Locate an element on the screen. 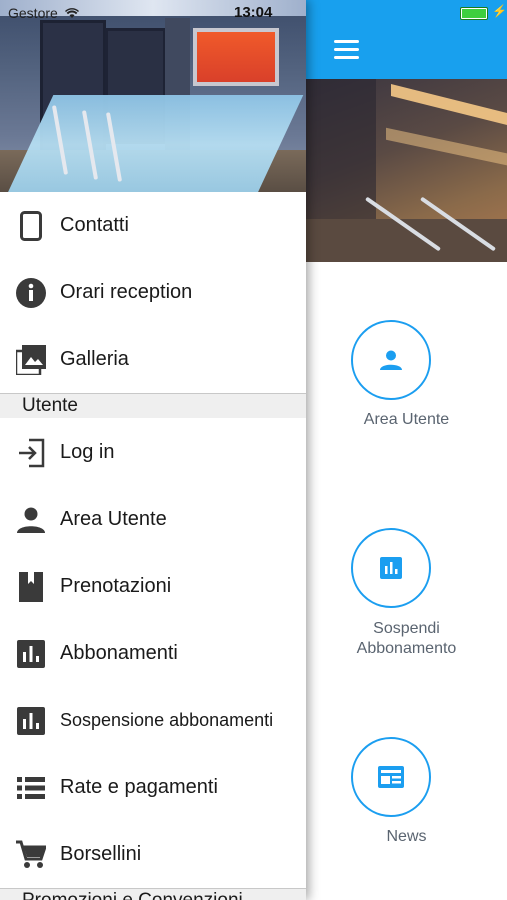  menu-item-label: Sospensione abbonamenti is located at coordinates (167, 720).